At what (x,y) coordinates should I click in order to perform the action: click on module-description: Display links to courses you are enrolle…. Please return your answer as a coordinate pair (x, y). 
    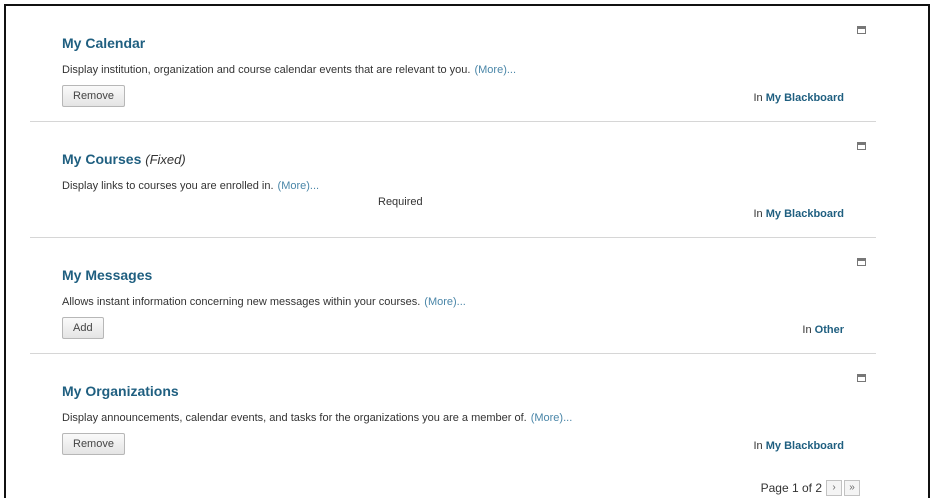
    Looking at the image, I should click on (191, 186).